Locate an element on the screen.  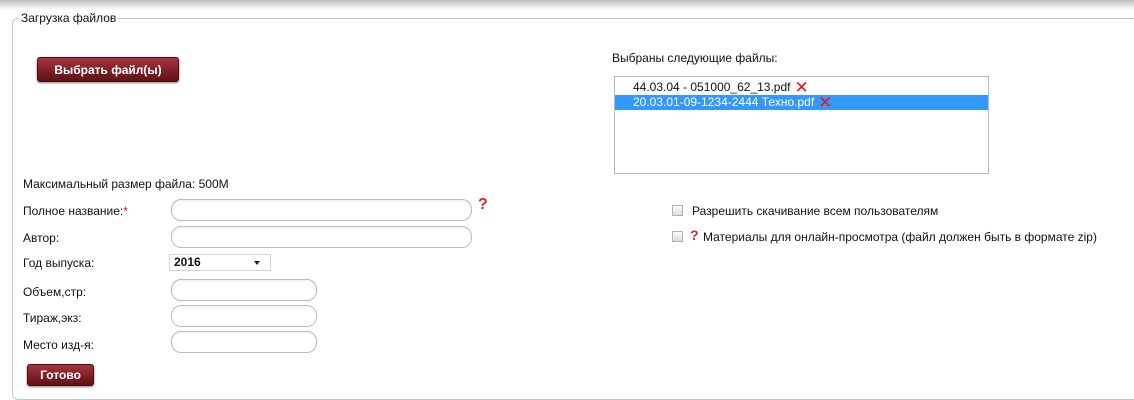
done-button: Готово is located at coordinates (60, 375).